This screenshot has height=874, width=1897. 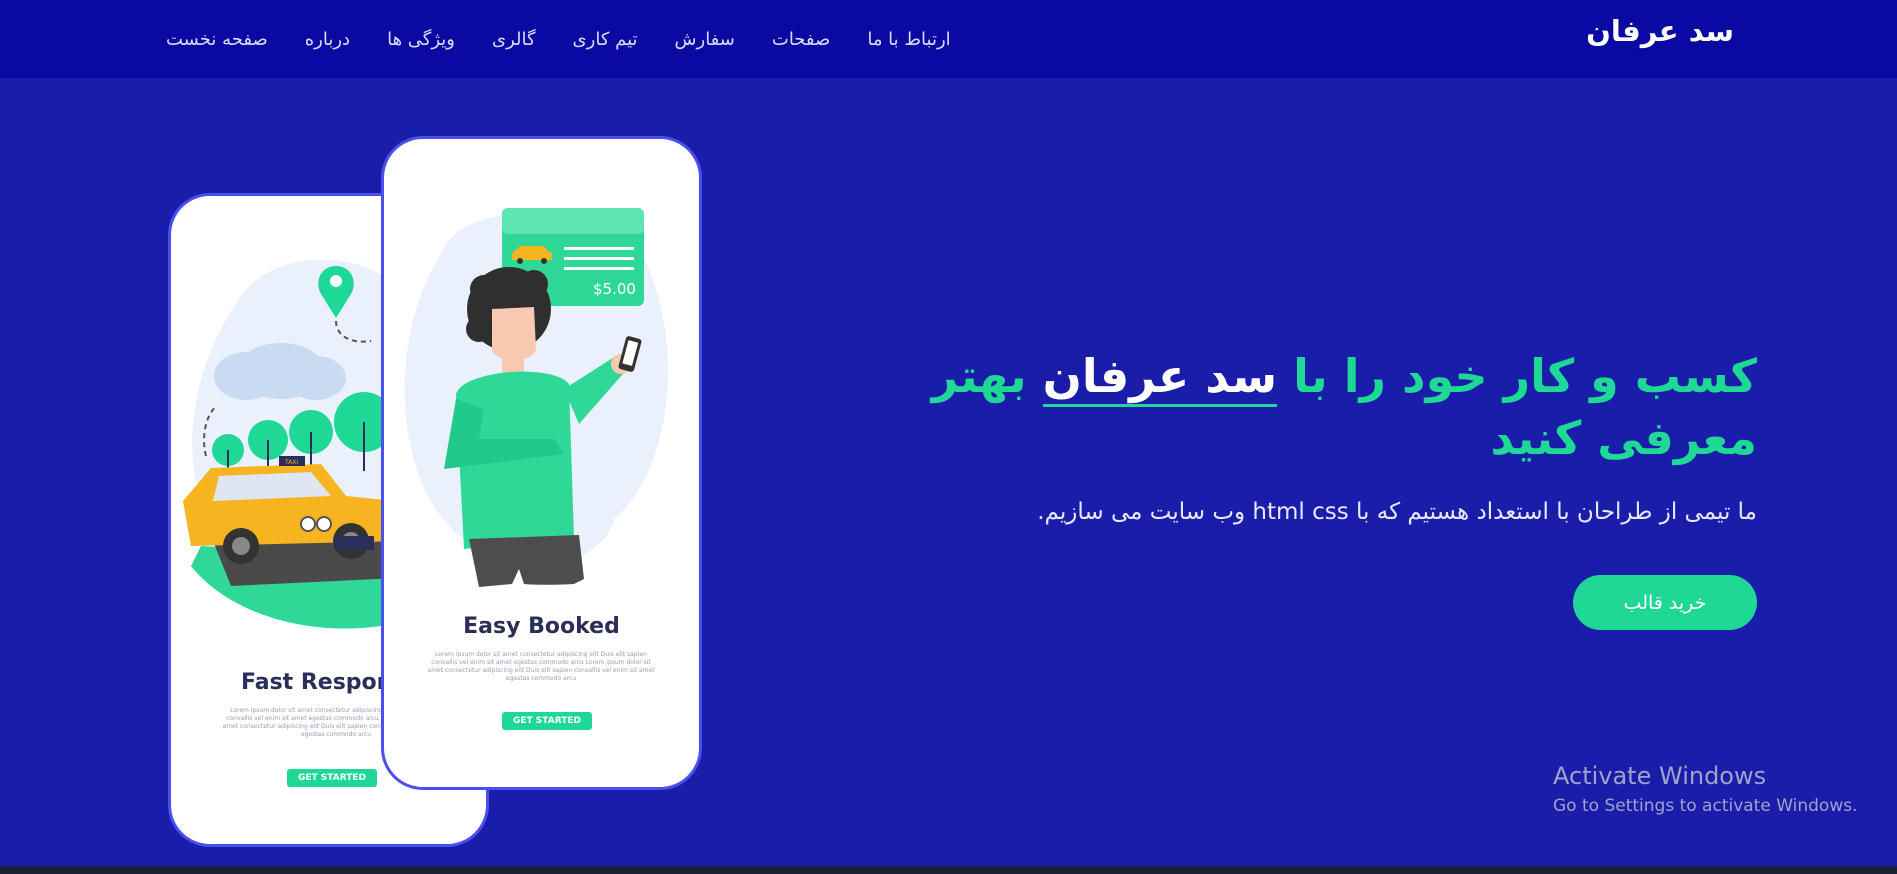 I want to click on buy-template-button: خرید قالب, so click(x=1665, y=602).